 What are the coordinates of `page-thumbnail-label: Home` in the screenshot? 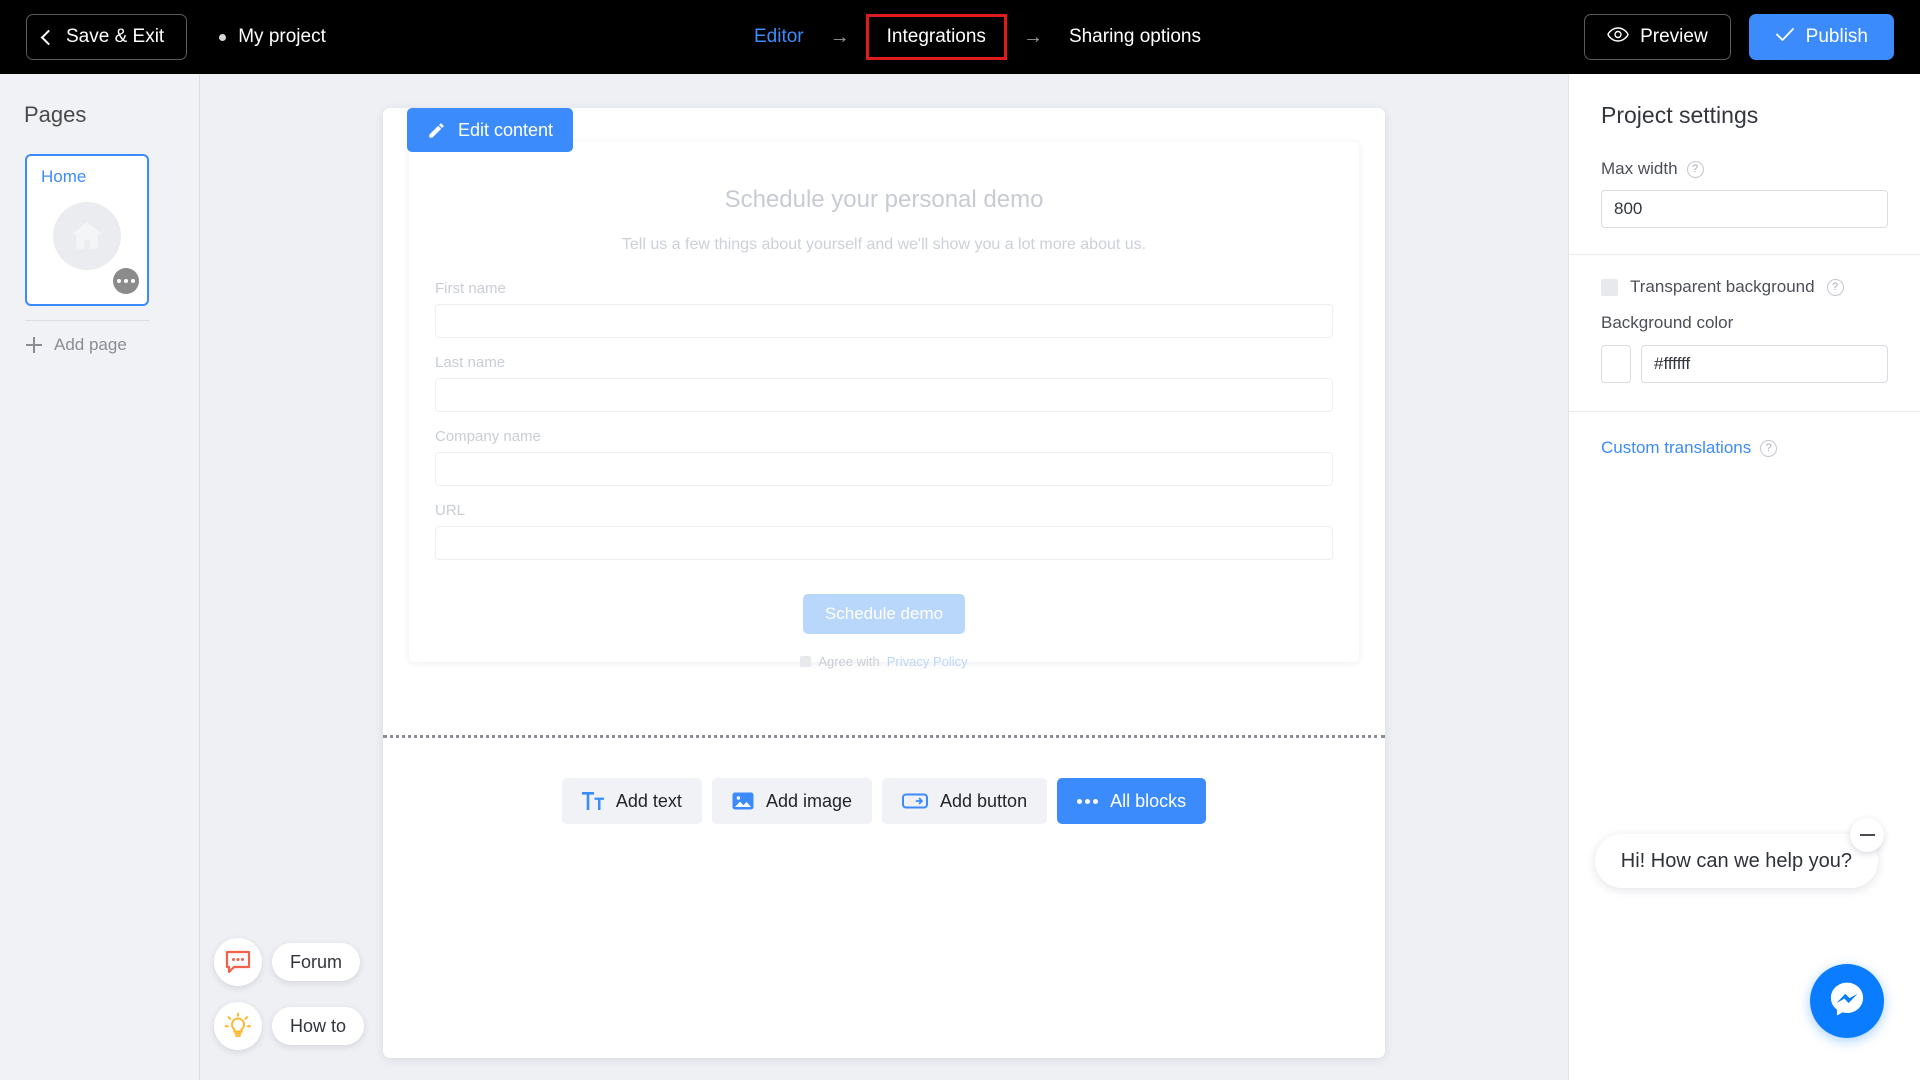 It's located at (64, 176).